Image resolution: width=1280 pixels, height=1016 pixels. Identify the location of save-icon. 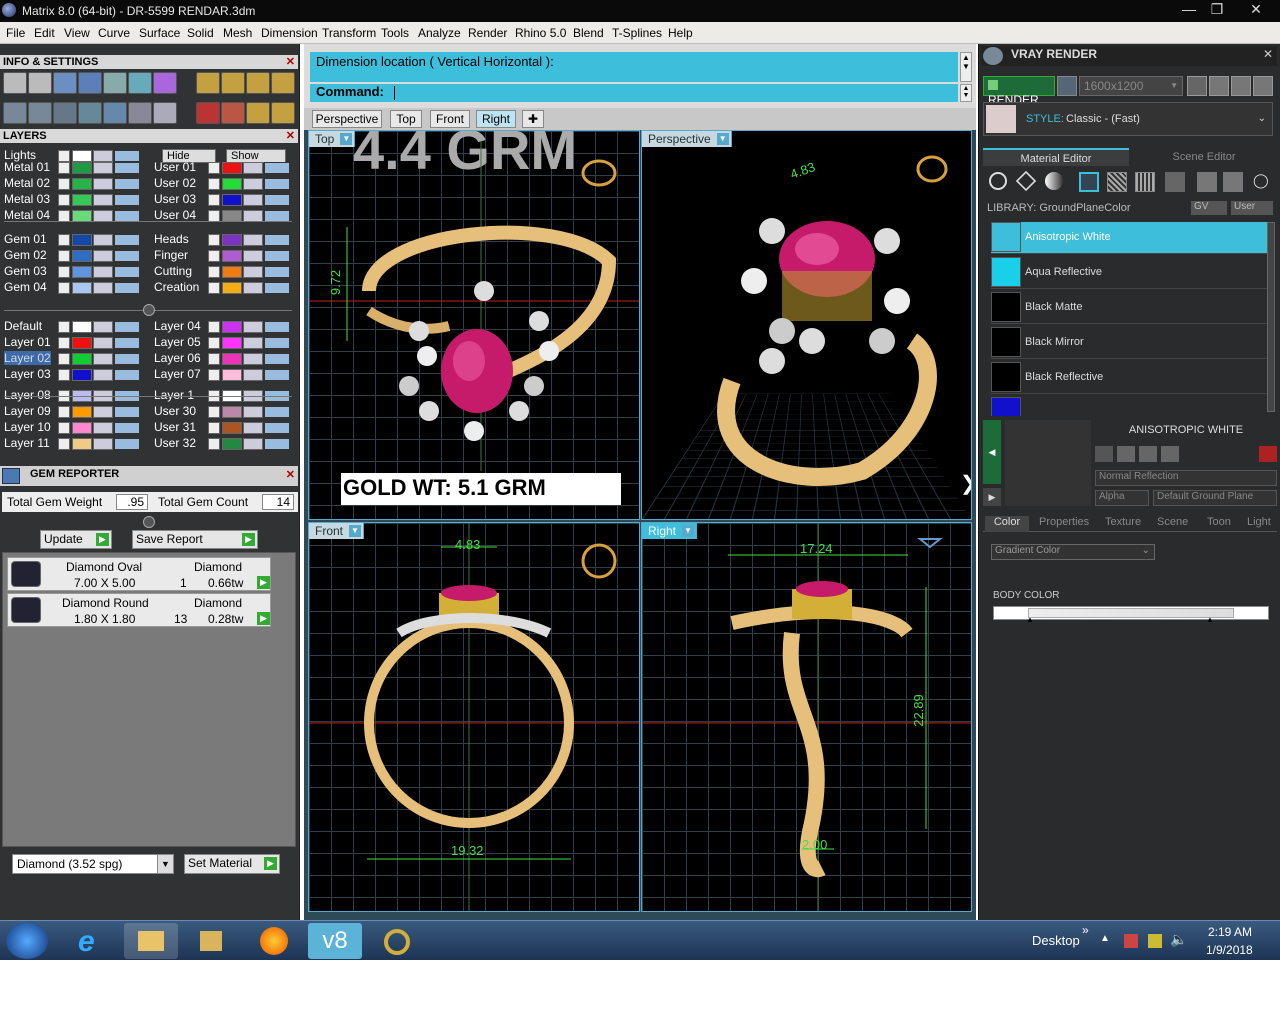
(1104, 454).